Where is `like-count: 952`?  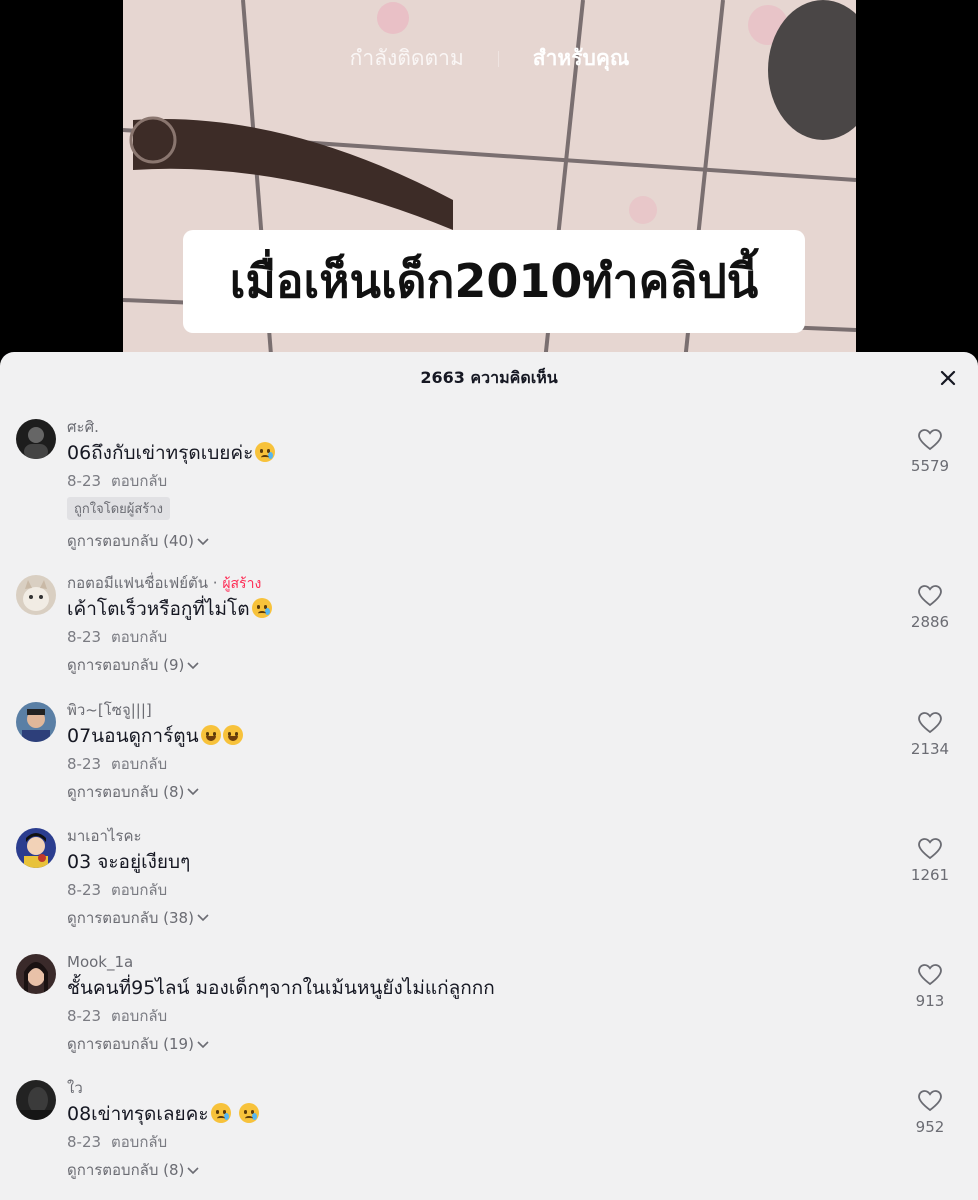 like-count: 952 is located at coordinates (930, 1127).